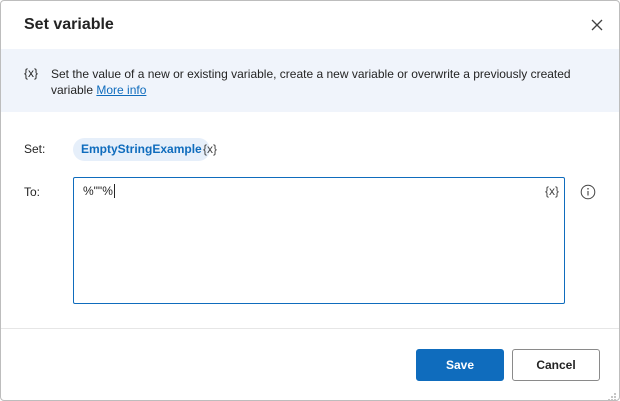  What do you see at coordinates (588, 192) in the screenshot?
I see `info-circle-icon` at bounding box center [588, 192].